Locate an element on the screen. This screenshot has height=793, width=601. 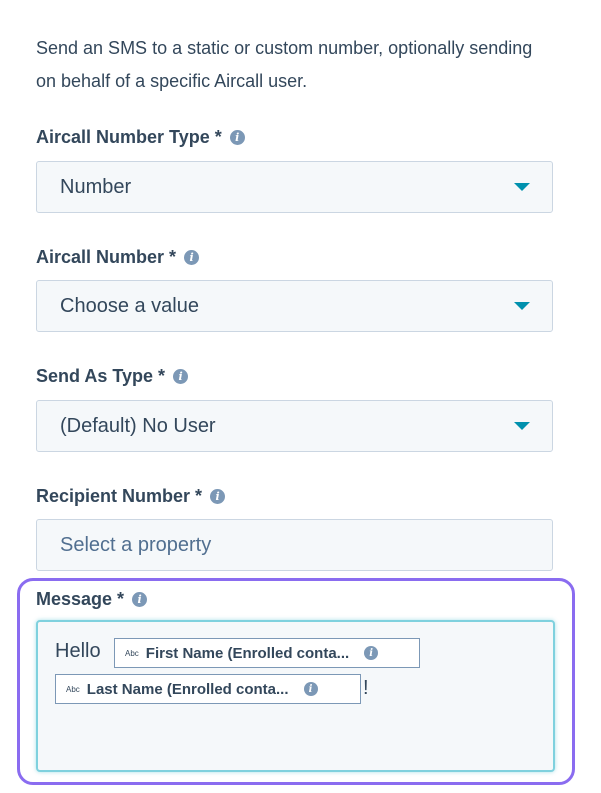
number-type-select: Number is located at coordinates (294, 187).